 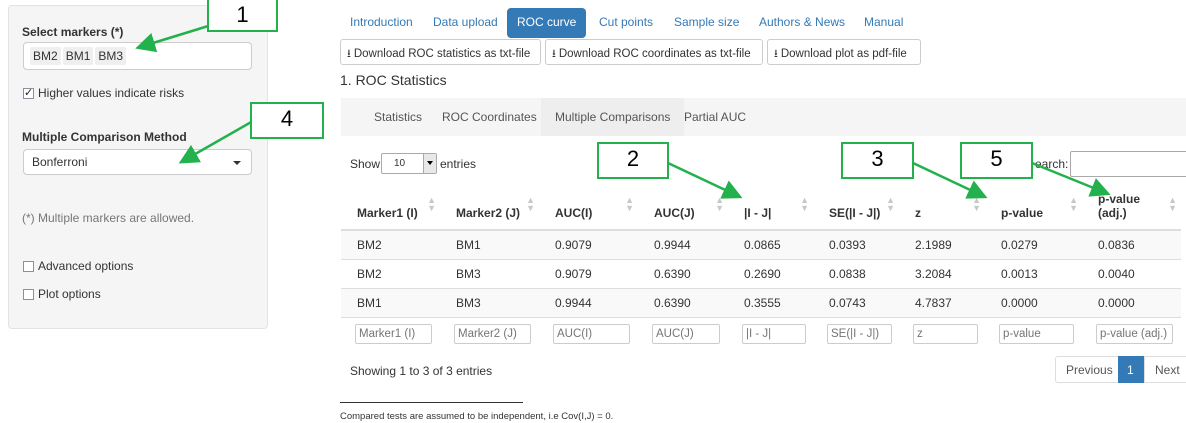 What do you see at coordinates (633, 160) in the screenshot?
I see `callout-2: 2` at bounding box center [633, 160].